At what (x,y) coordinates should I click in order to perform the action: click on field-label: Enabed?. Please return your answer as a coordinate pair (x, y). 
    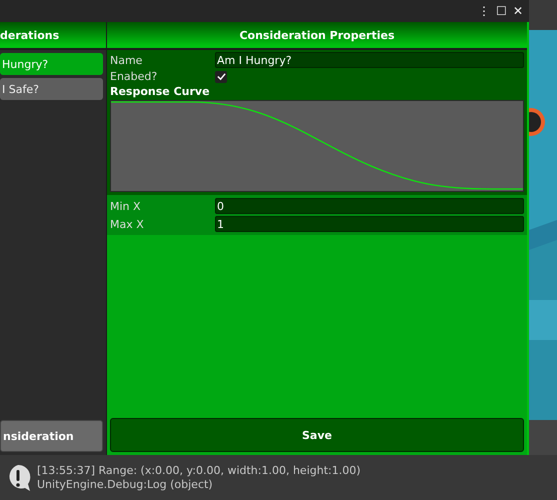
    Looking at the image, I should click on (134, 76).